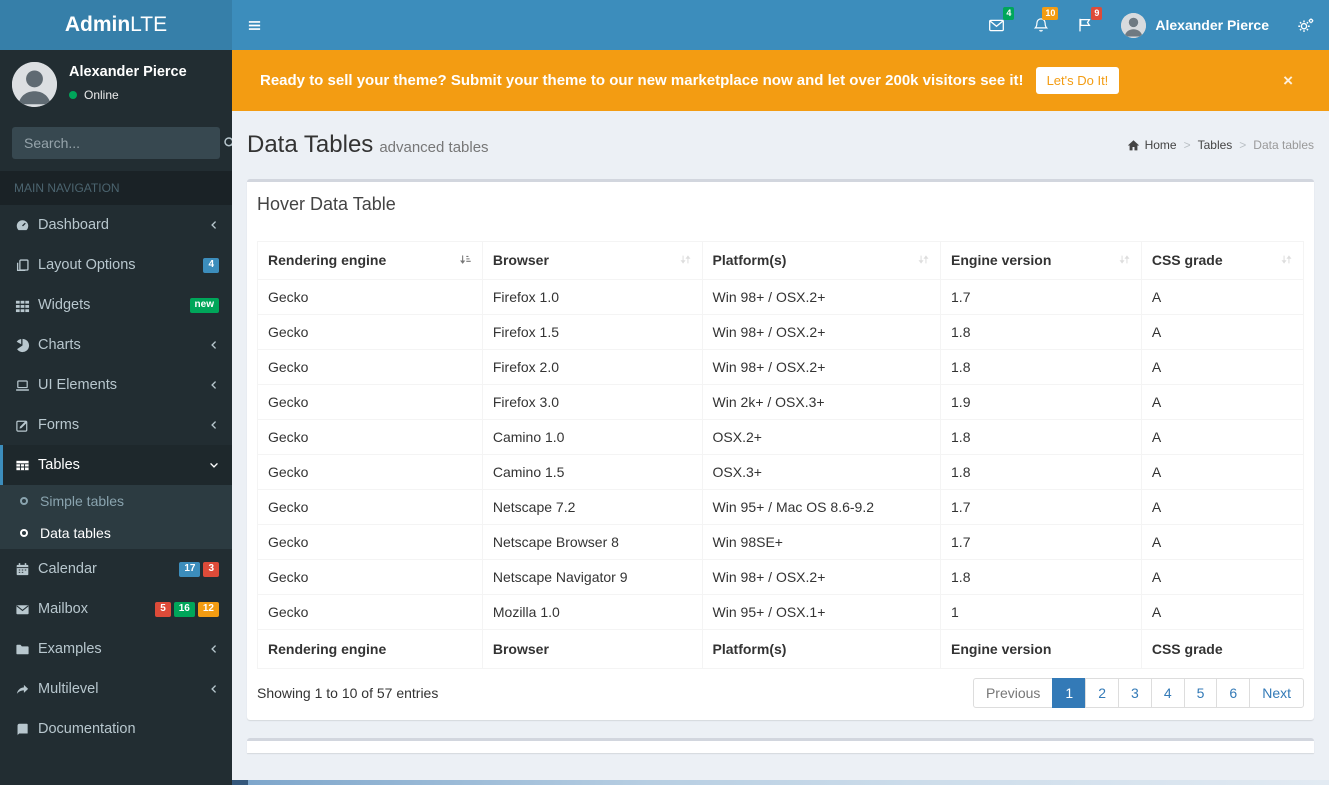  What do you see at coordinates (116, 188) in the screenshot?
I see `sidebar-section-header: MAIN NAVIGATION` at bounding box center [116, 188].